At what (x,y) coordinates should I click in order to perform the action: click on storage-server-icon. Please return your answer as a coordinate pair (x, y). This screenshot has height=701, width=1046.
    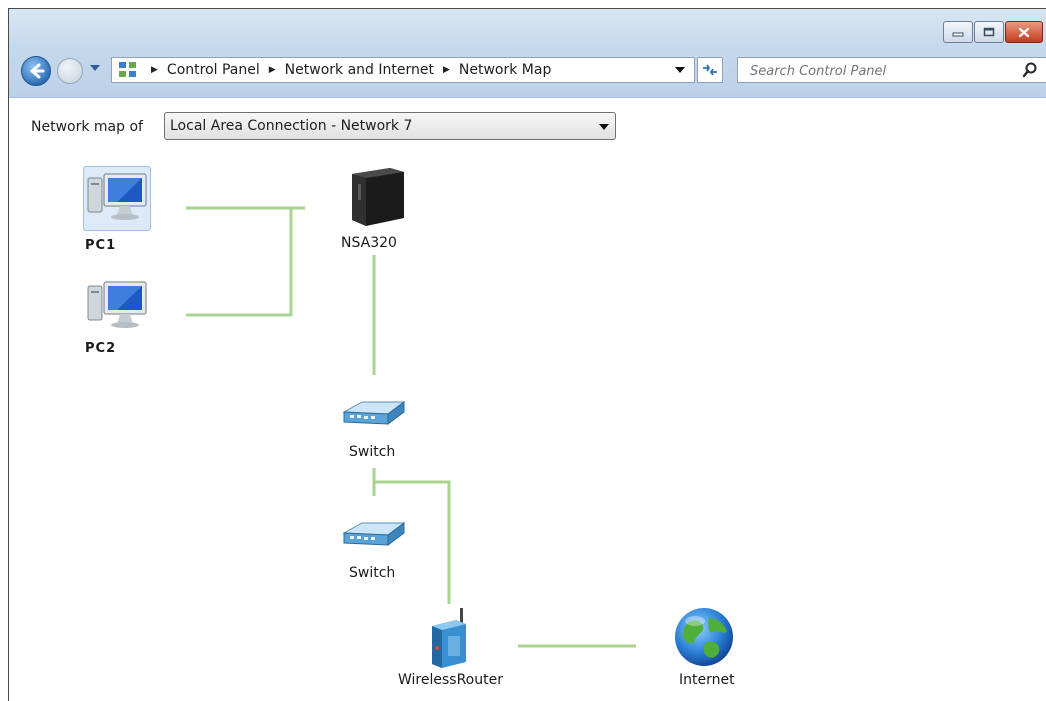
    Looking at the image, I should click on (378, 197).